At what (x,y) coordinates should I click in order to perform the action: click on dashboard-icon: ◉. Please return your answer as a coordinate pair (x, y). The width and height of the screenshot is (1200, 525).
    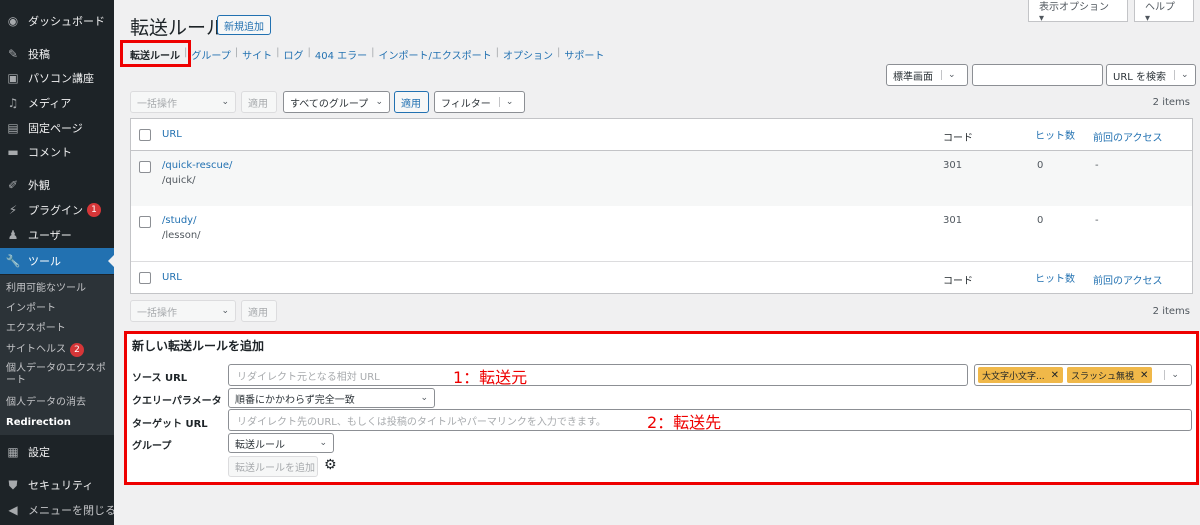
    Looking at the image, I should click on (13, 21).